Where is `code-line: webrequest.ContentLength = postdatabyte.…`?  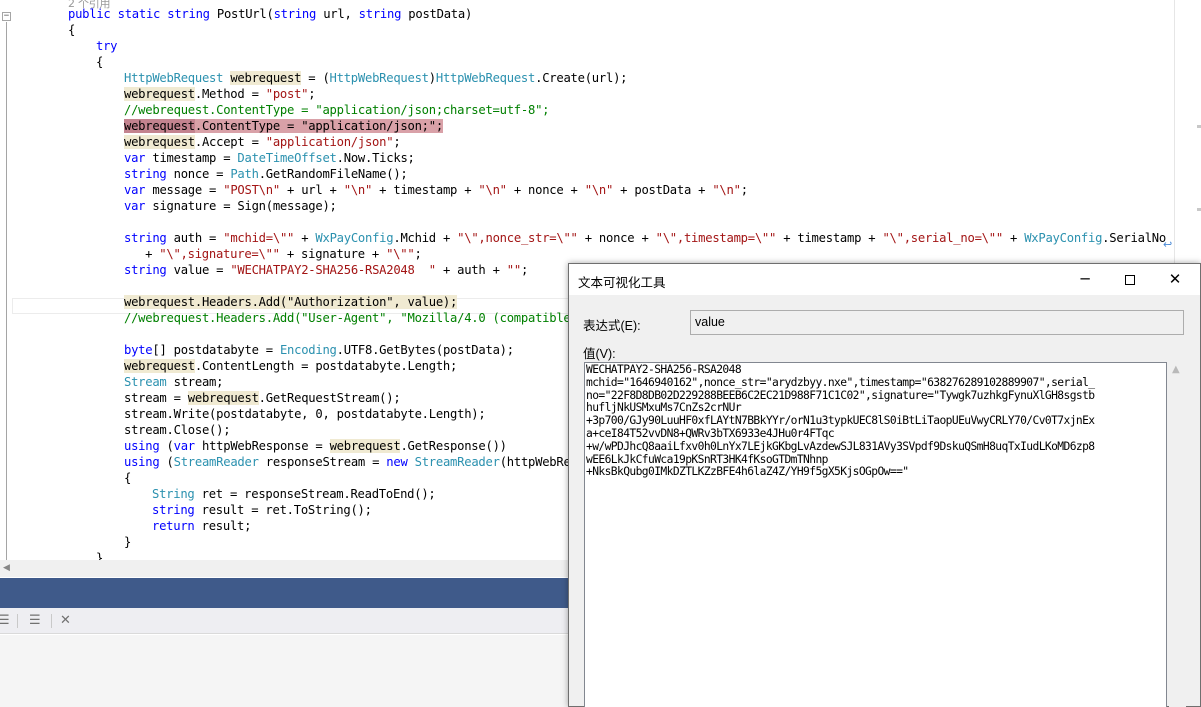 code-line: webrequest.ContentLength = postdatabyte.… is located at coordinates (290, 366).